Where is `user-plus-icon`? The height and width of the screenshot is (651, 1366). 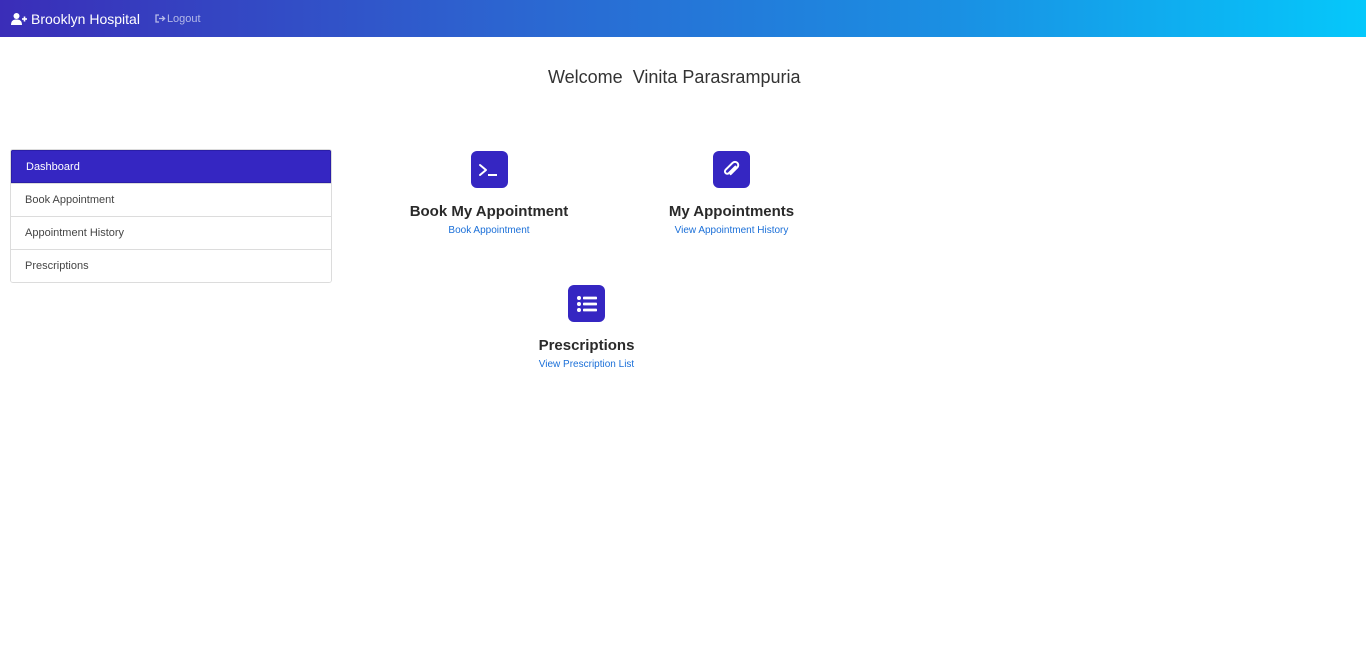 user-plus-icon is located at coordinates (19, 18).